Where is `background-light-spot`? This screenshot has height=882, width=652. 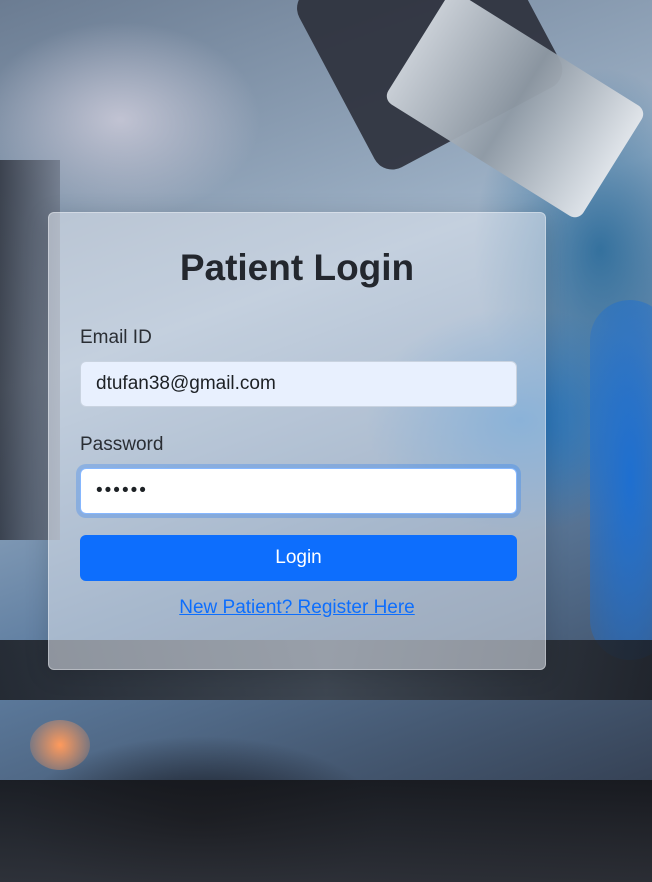 background-light-spot is located at coordinates (60, 745).